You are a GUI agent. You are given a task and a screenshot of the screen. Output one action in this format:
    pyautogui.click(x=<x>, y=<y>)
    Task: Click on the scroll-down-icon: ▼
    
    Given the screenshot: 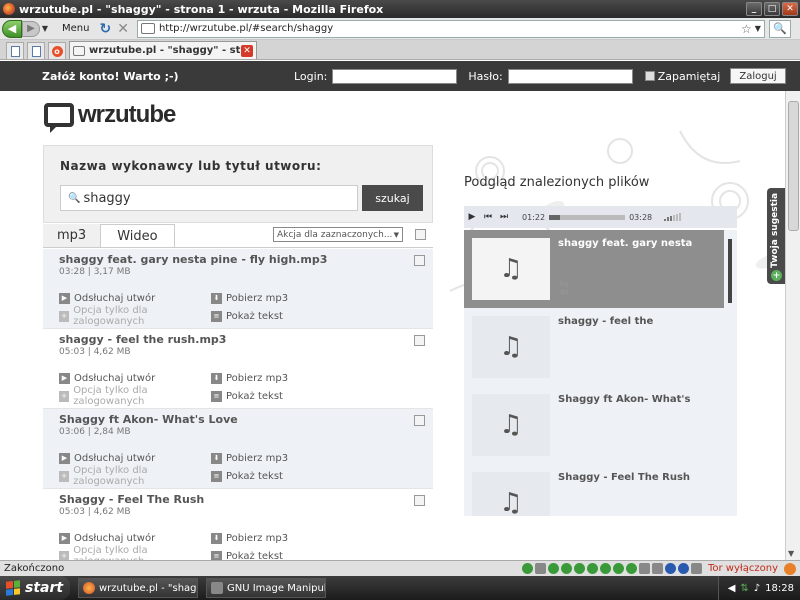 What is the action you would take?
    pyautogui.click(x=791, y=553)
    